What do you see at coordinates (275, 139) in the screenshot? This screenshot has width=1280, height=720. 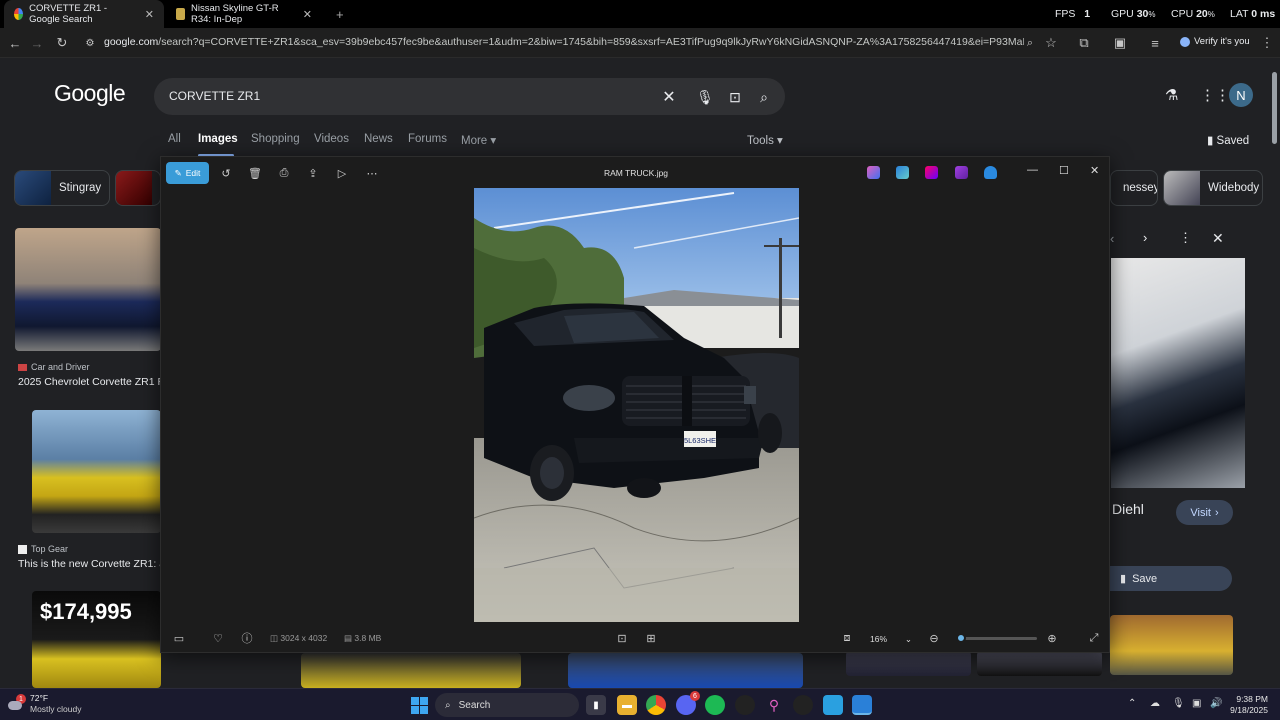 I see `nav-tab-shopping: Shopping` at bounding box center [275, 139].